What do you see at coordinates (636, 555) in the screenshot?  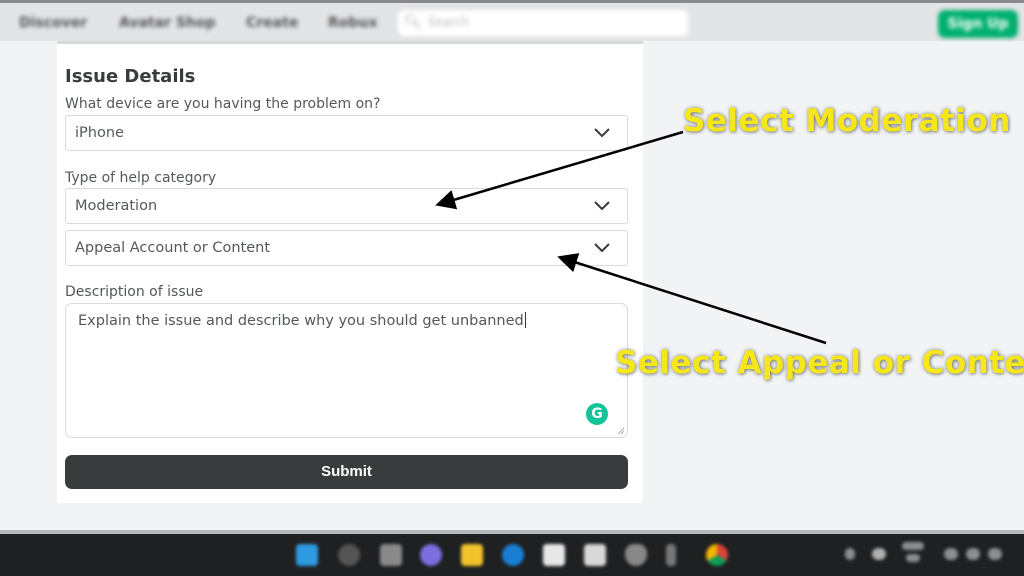 I see `shield-icon` at bounding box center [636, 555].